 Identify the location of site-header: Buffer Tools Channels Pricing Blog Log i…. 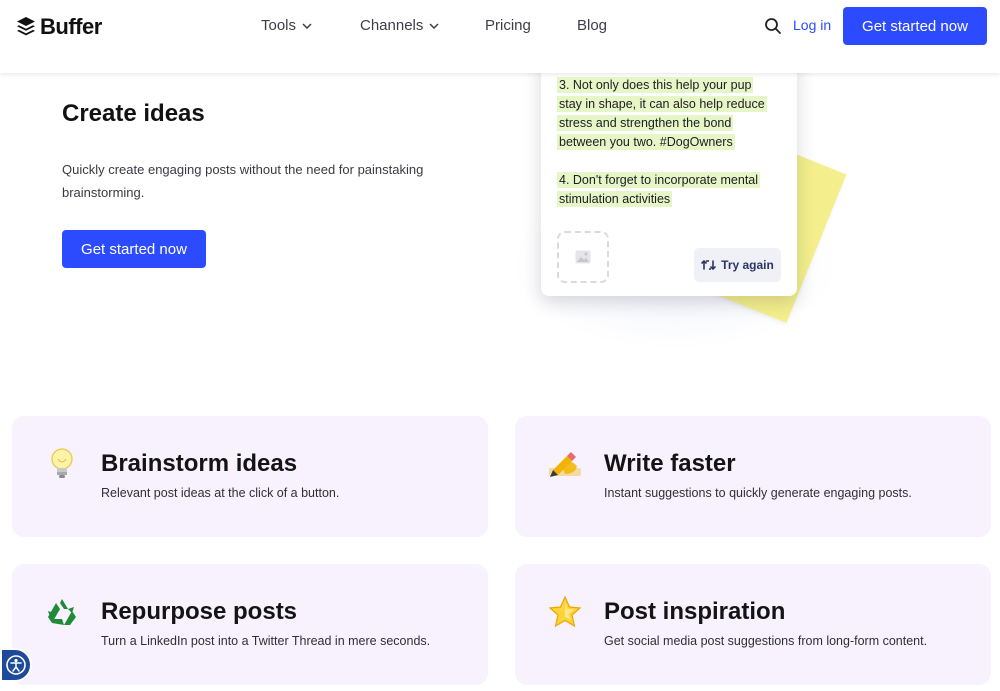
(500, 36).